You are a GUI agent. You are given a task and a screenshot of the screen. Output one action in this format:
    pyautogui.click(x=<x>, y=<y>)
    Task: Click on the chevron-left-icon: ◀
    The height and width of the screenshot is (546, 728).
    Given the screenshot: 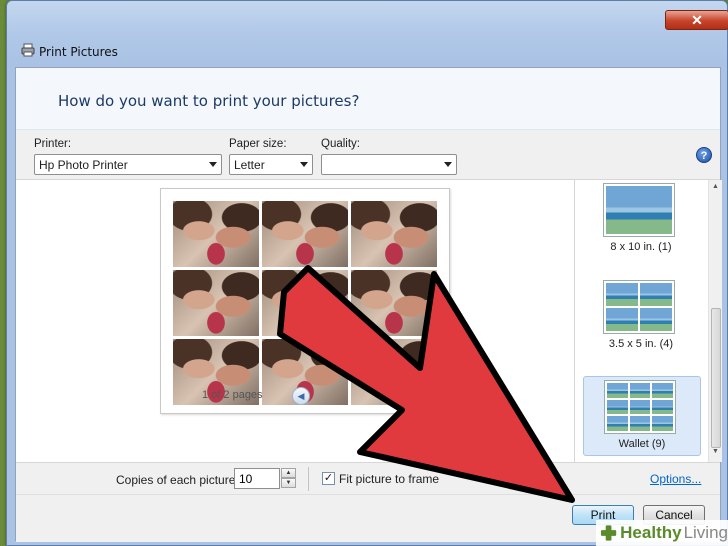 What is the action you would take?
    pyautogui.click(x=301, y=396)
    